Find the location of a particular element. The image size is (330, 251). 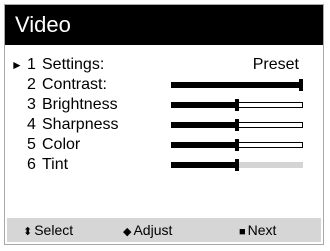

menu-row-color: 5 Color is located at coordinates (164, 145).